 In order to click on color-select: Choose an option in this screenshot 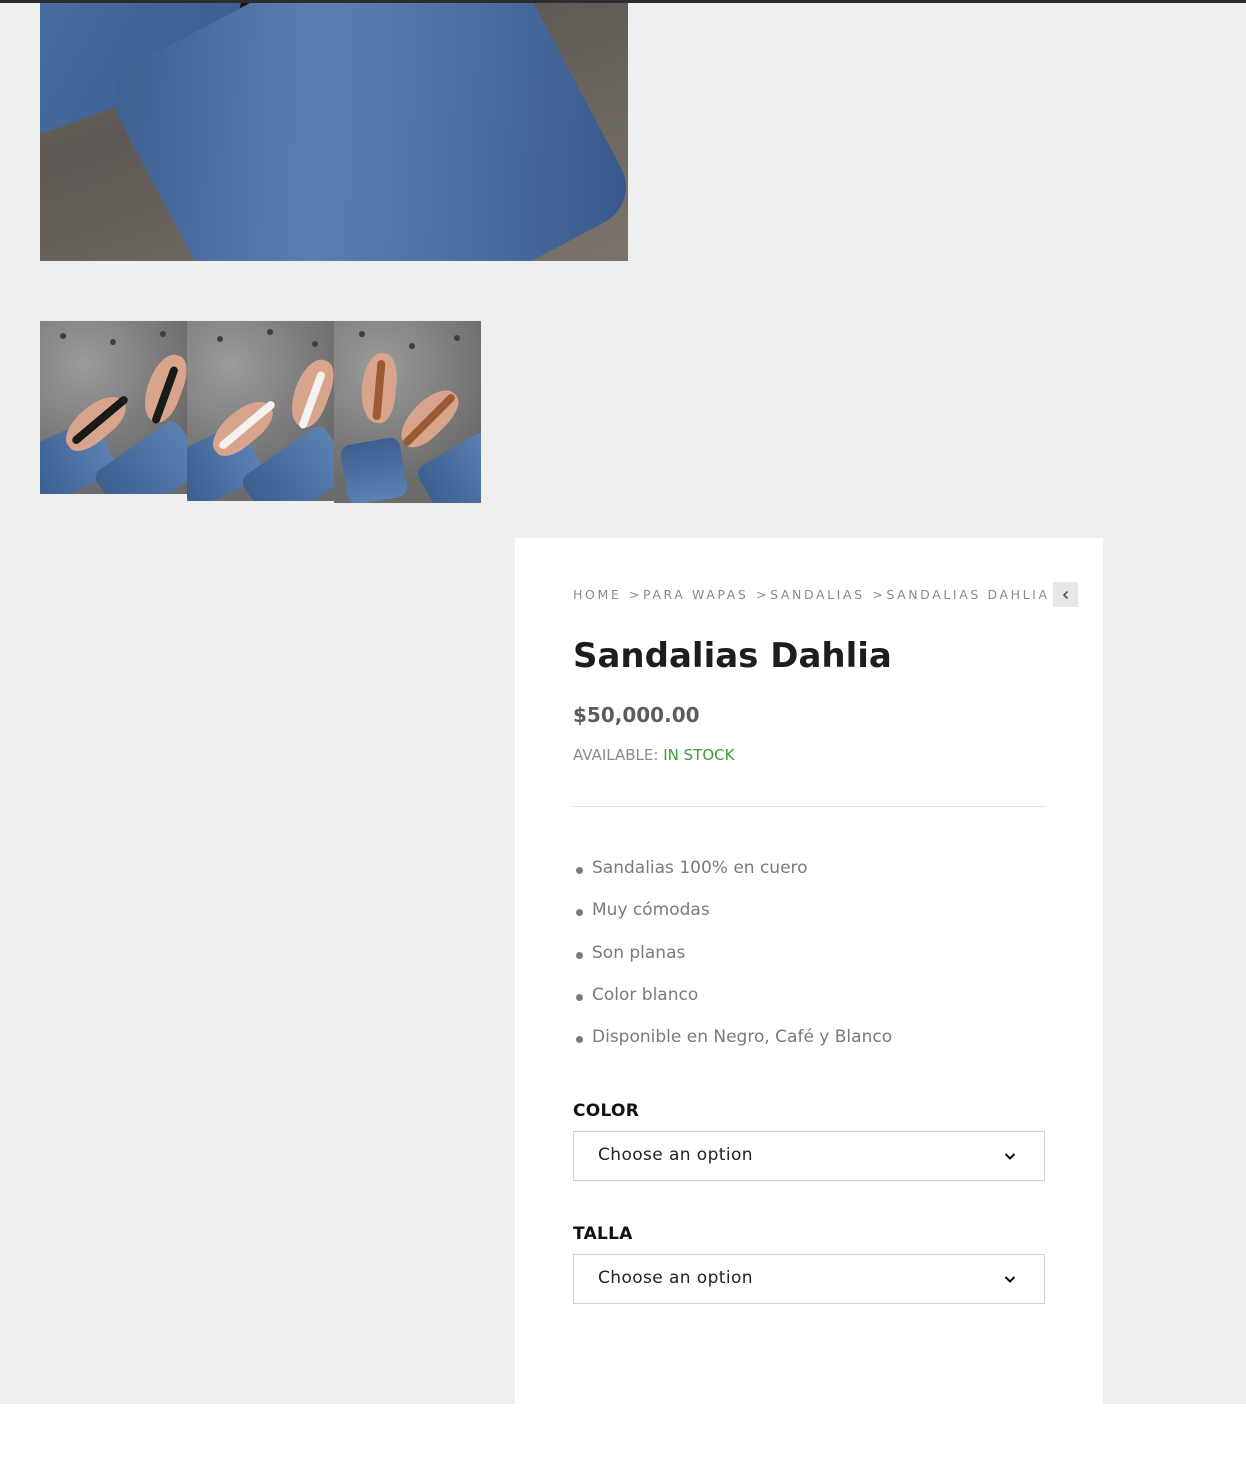, I will do `click(809, 1156)`.